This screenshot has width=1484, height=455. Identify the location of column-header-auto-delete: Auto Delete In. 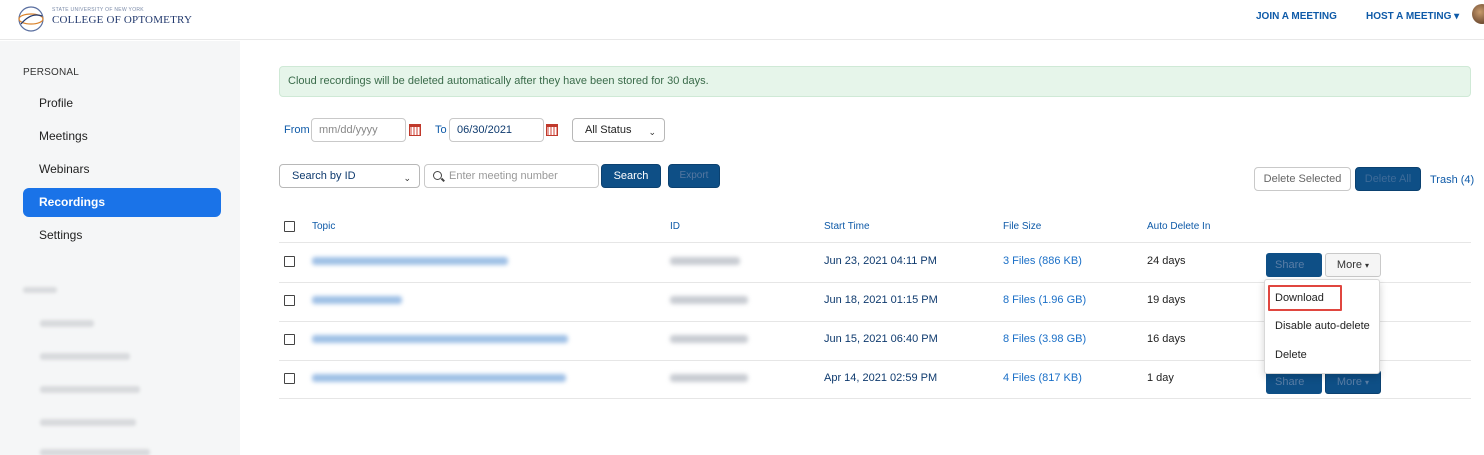
(1178, 226).